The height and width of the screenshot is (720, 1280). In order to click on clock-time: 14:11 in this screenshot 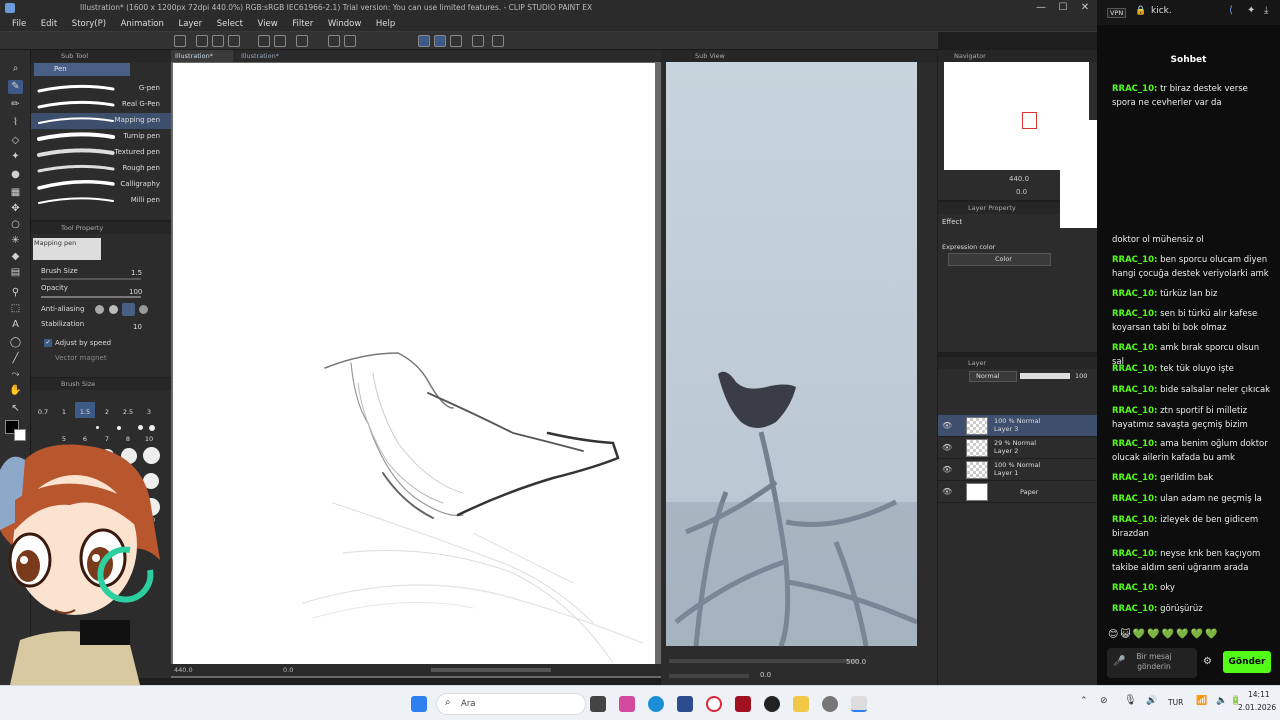, I will do `click(1259, 694)`.